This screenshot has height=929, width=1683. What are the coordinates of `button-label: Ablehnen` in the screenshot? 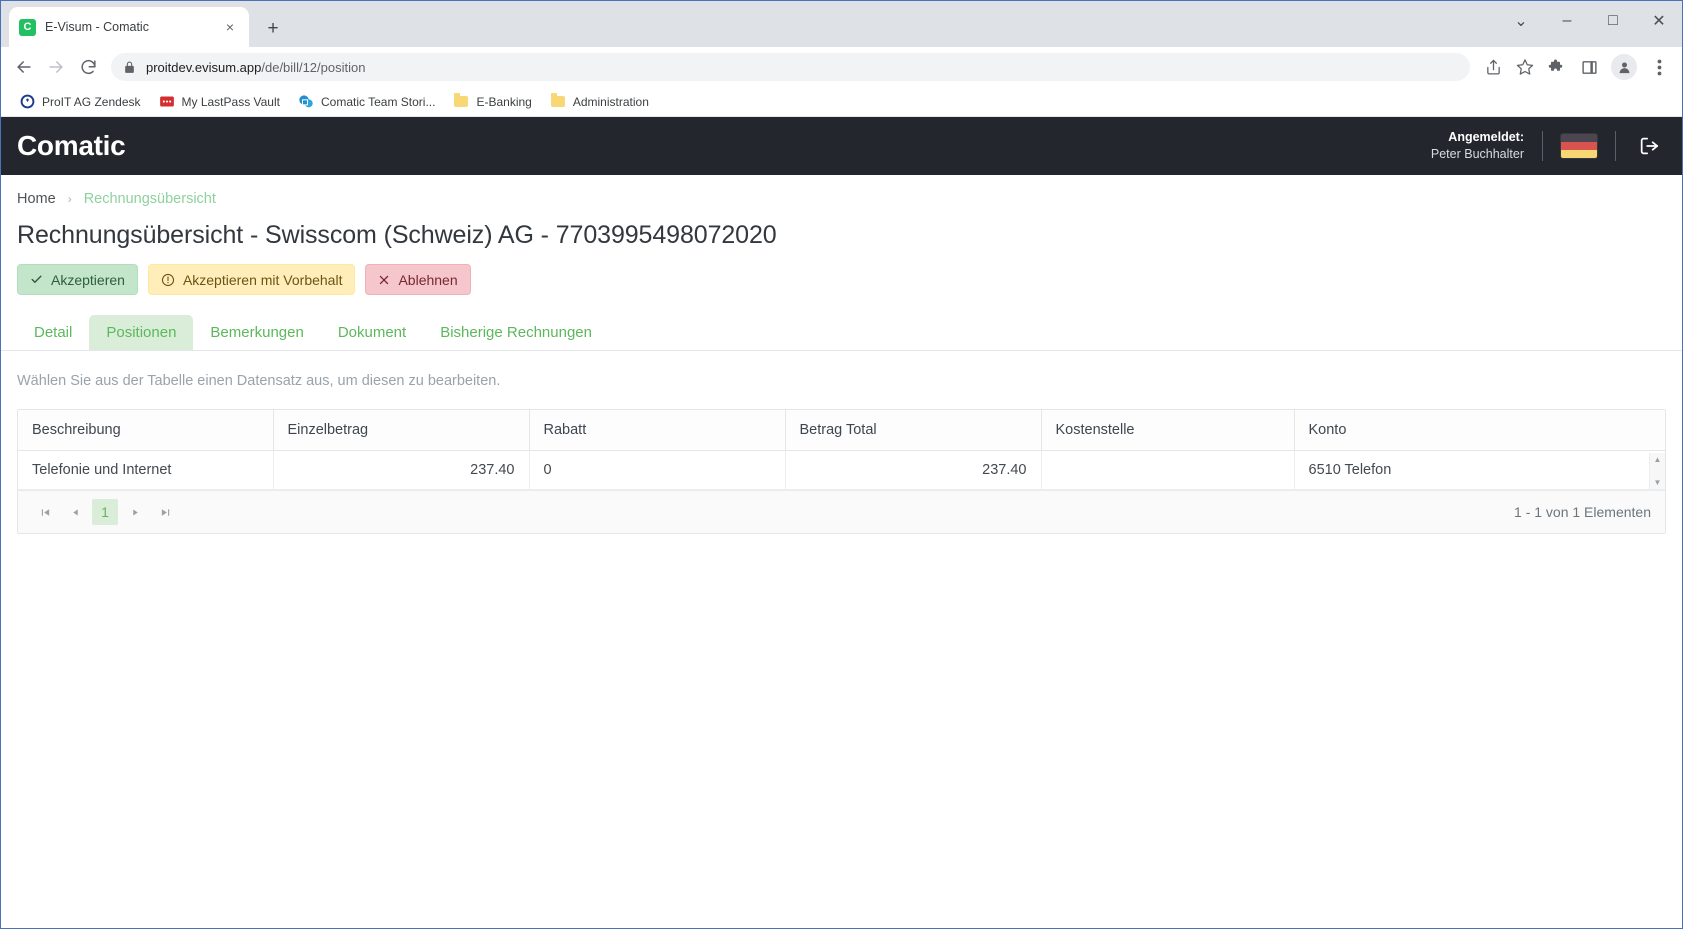 It's located at (428, 279).